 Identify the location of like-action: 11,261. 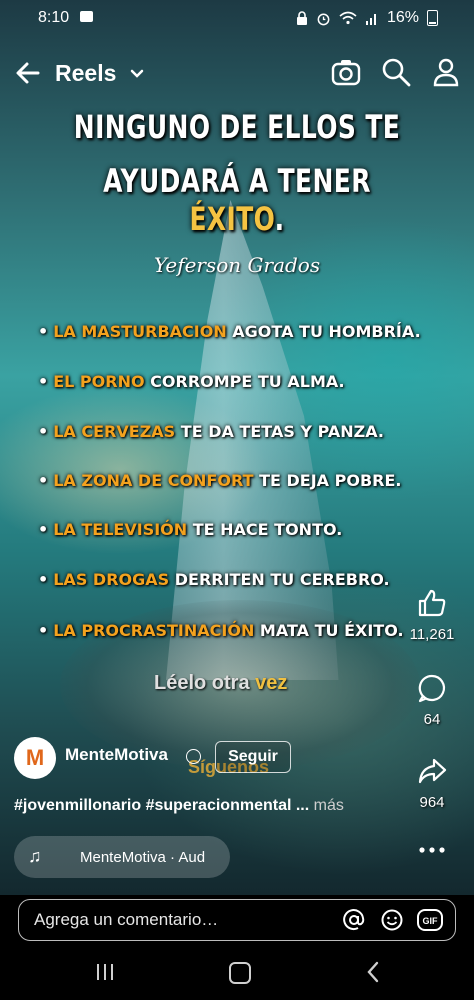
(432, 615).